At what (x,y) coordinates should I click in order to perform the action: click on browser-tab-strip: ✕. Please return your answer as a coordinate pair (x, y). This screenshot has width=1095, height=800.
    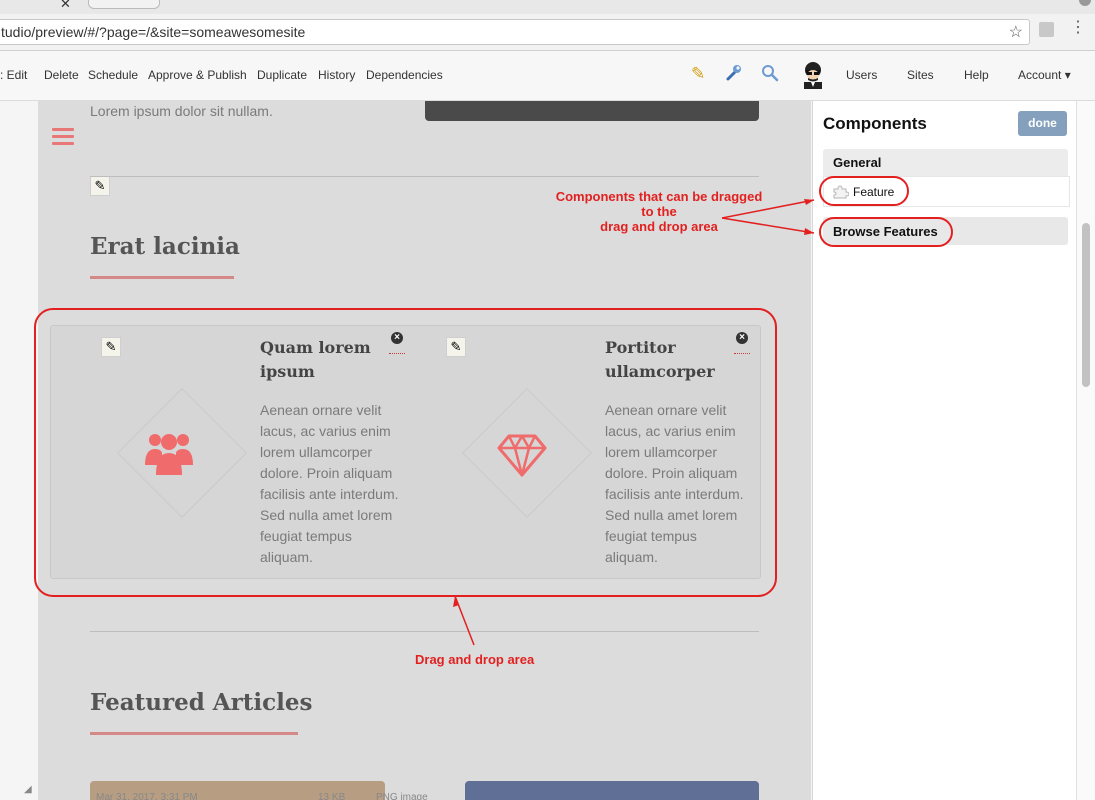
    Looking at the image, I should click on (547, 7).